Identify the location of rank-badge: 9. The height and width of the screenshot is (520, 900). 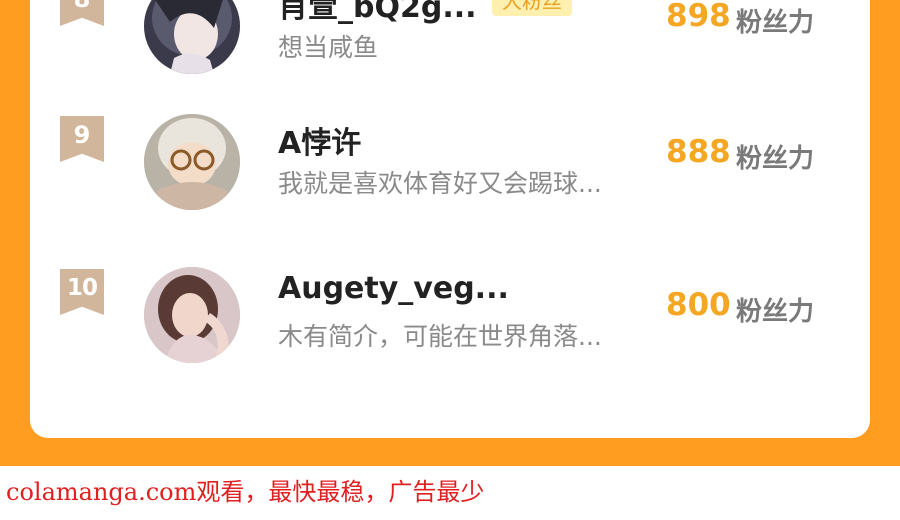
(82, 139).